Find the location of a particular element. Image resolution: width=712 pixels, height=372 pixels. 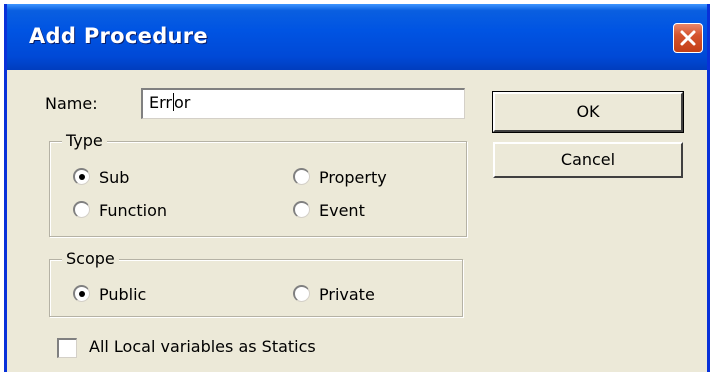

statics-checkbox is located at coordinates (67, 348).